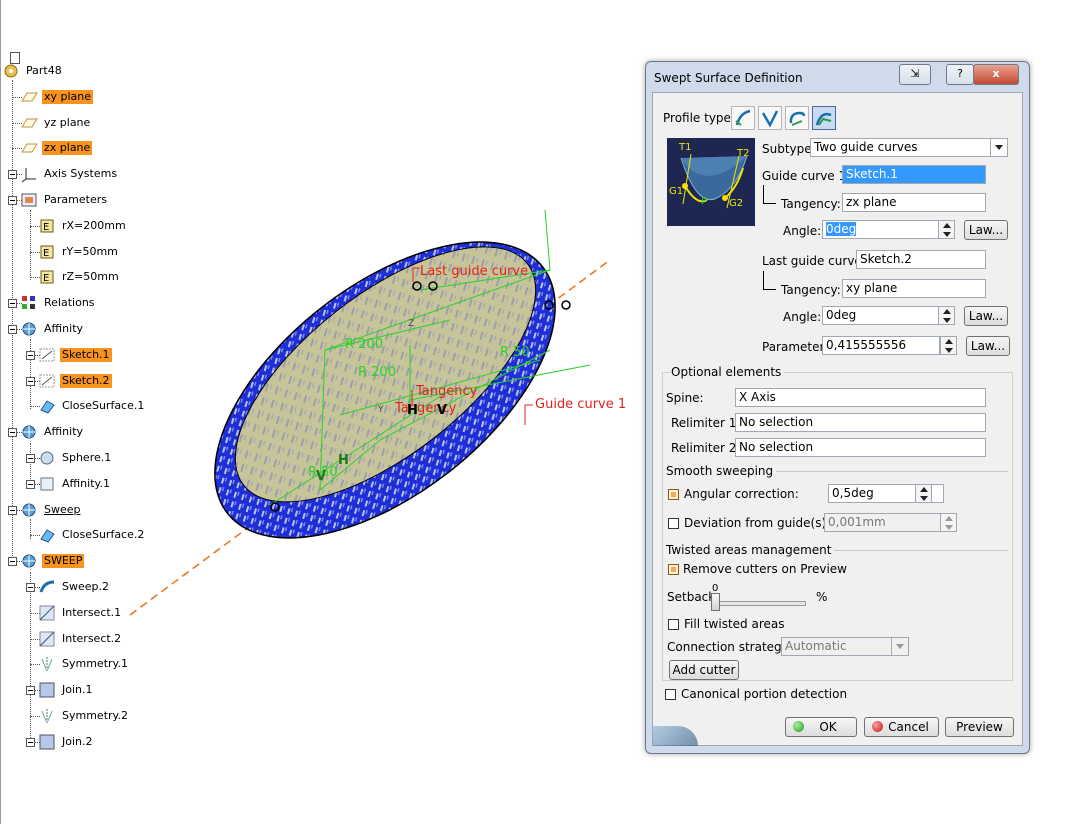 The height and width of the screenshot is (824, 1087). What do you see at coordinates (11, 71) in the screenshot?
I see `part-icon` at bounding box center [11, 71].